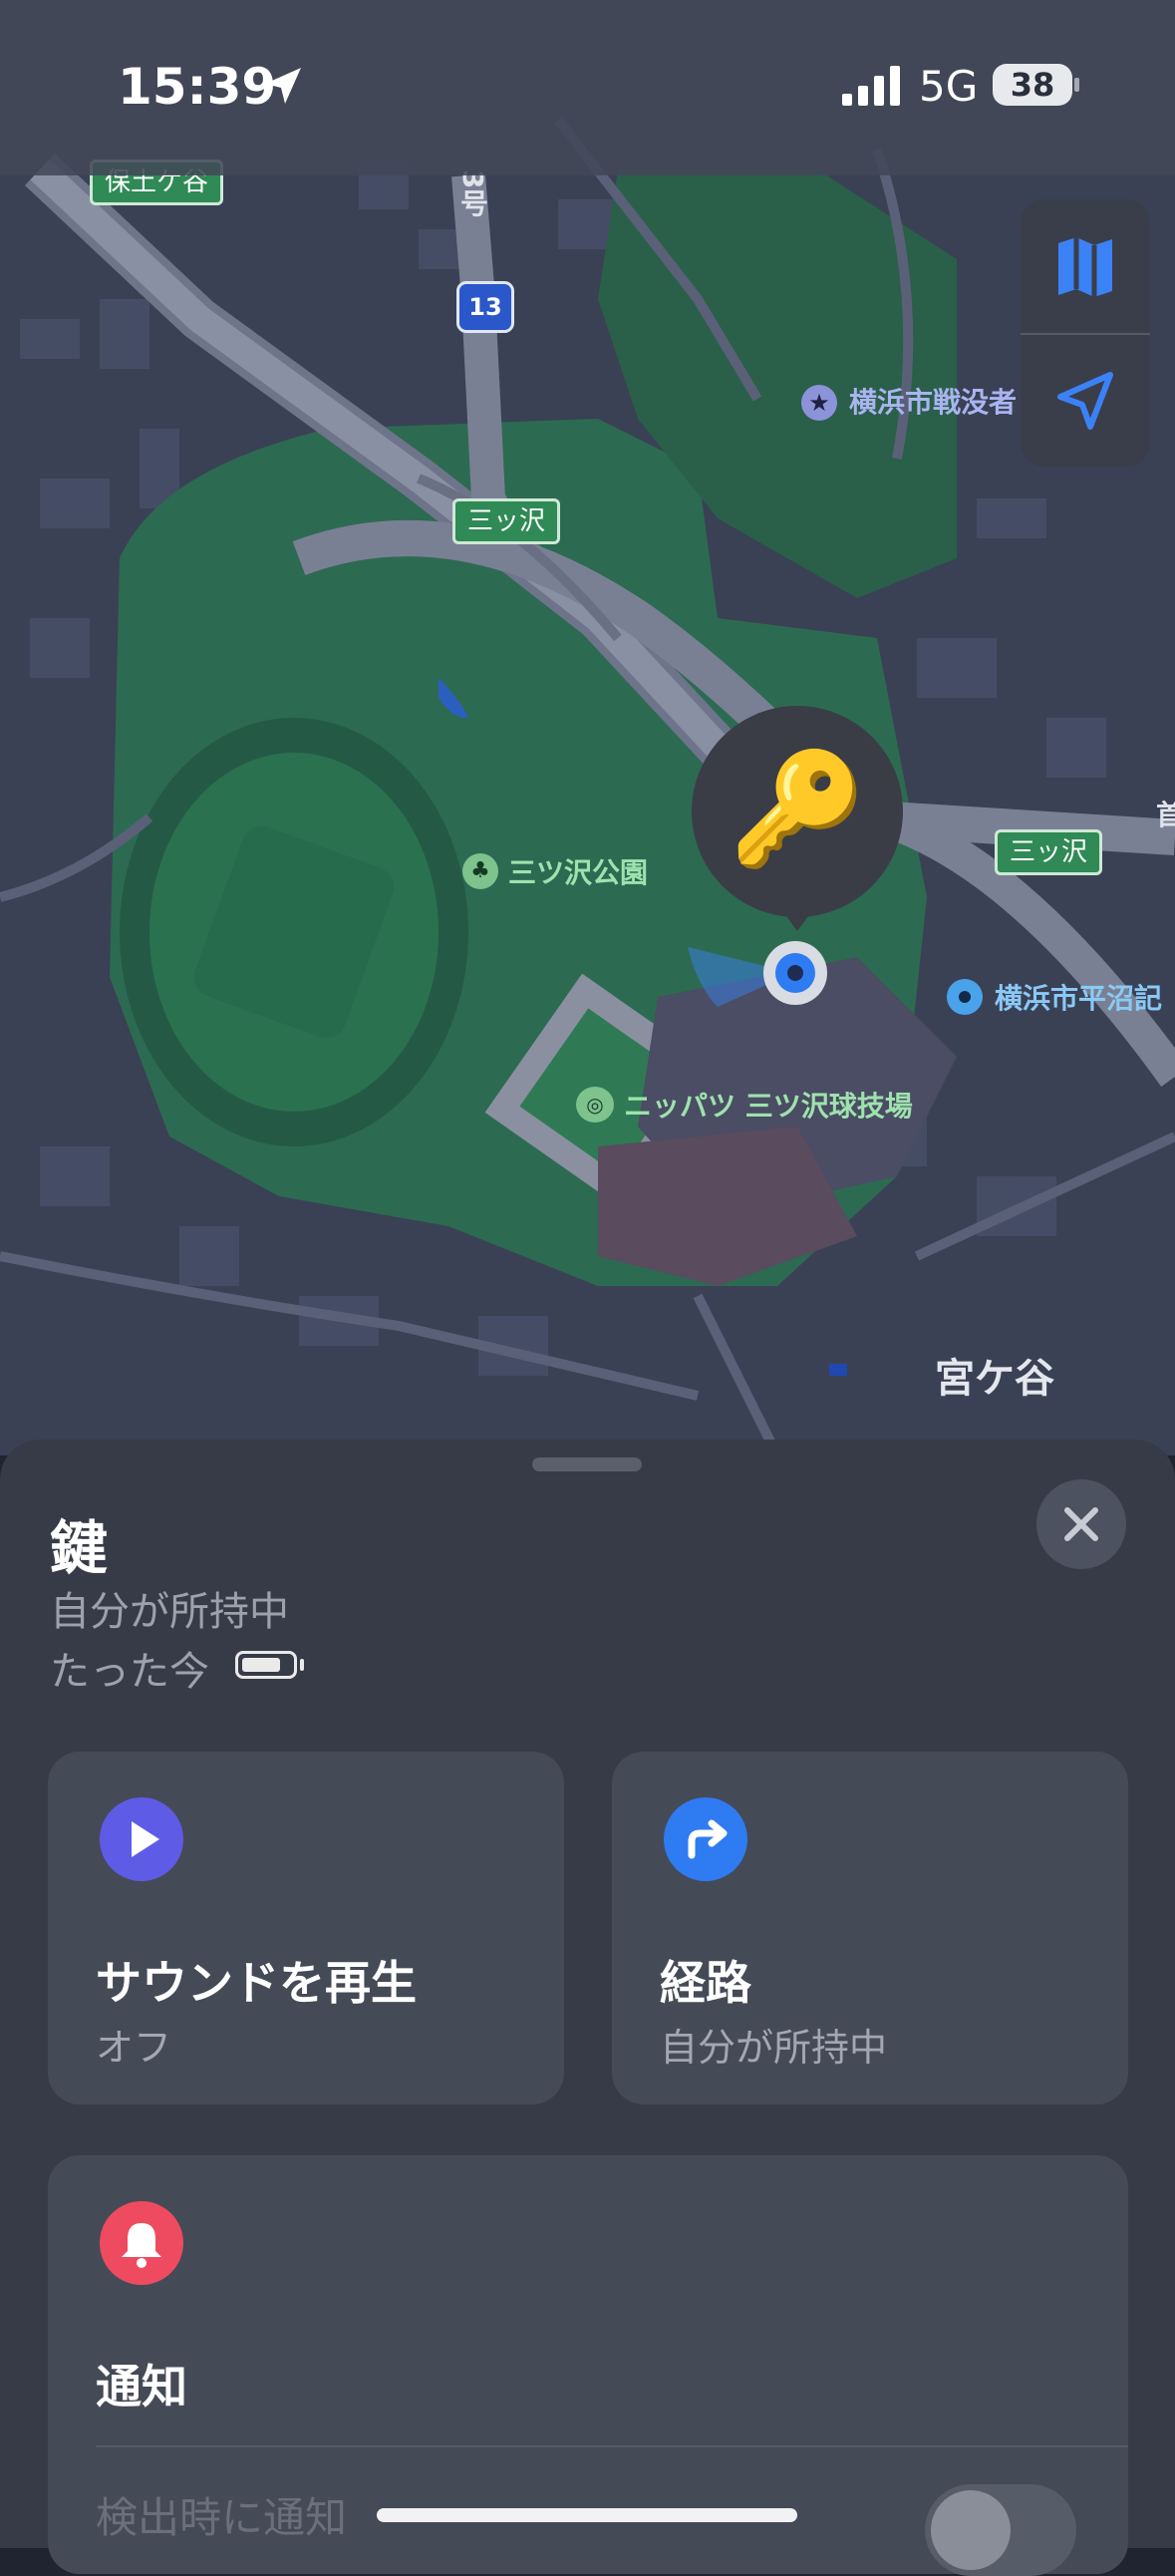 The image size is (1175, 2576). I want to click on locate-me-button, so click(1085, 401).